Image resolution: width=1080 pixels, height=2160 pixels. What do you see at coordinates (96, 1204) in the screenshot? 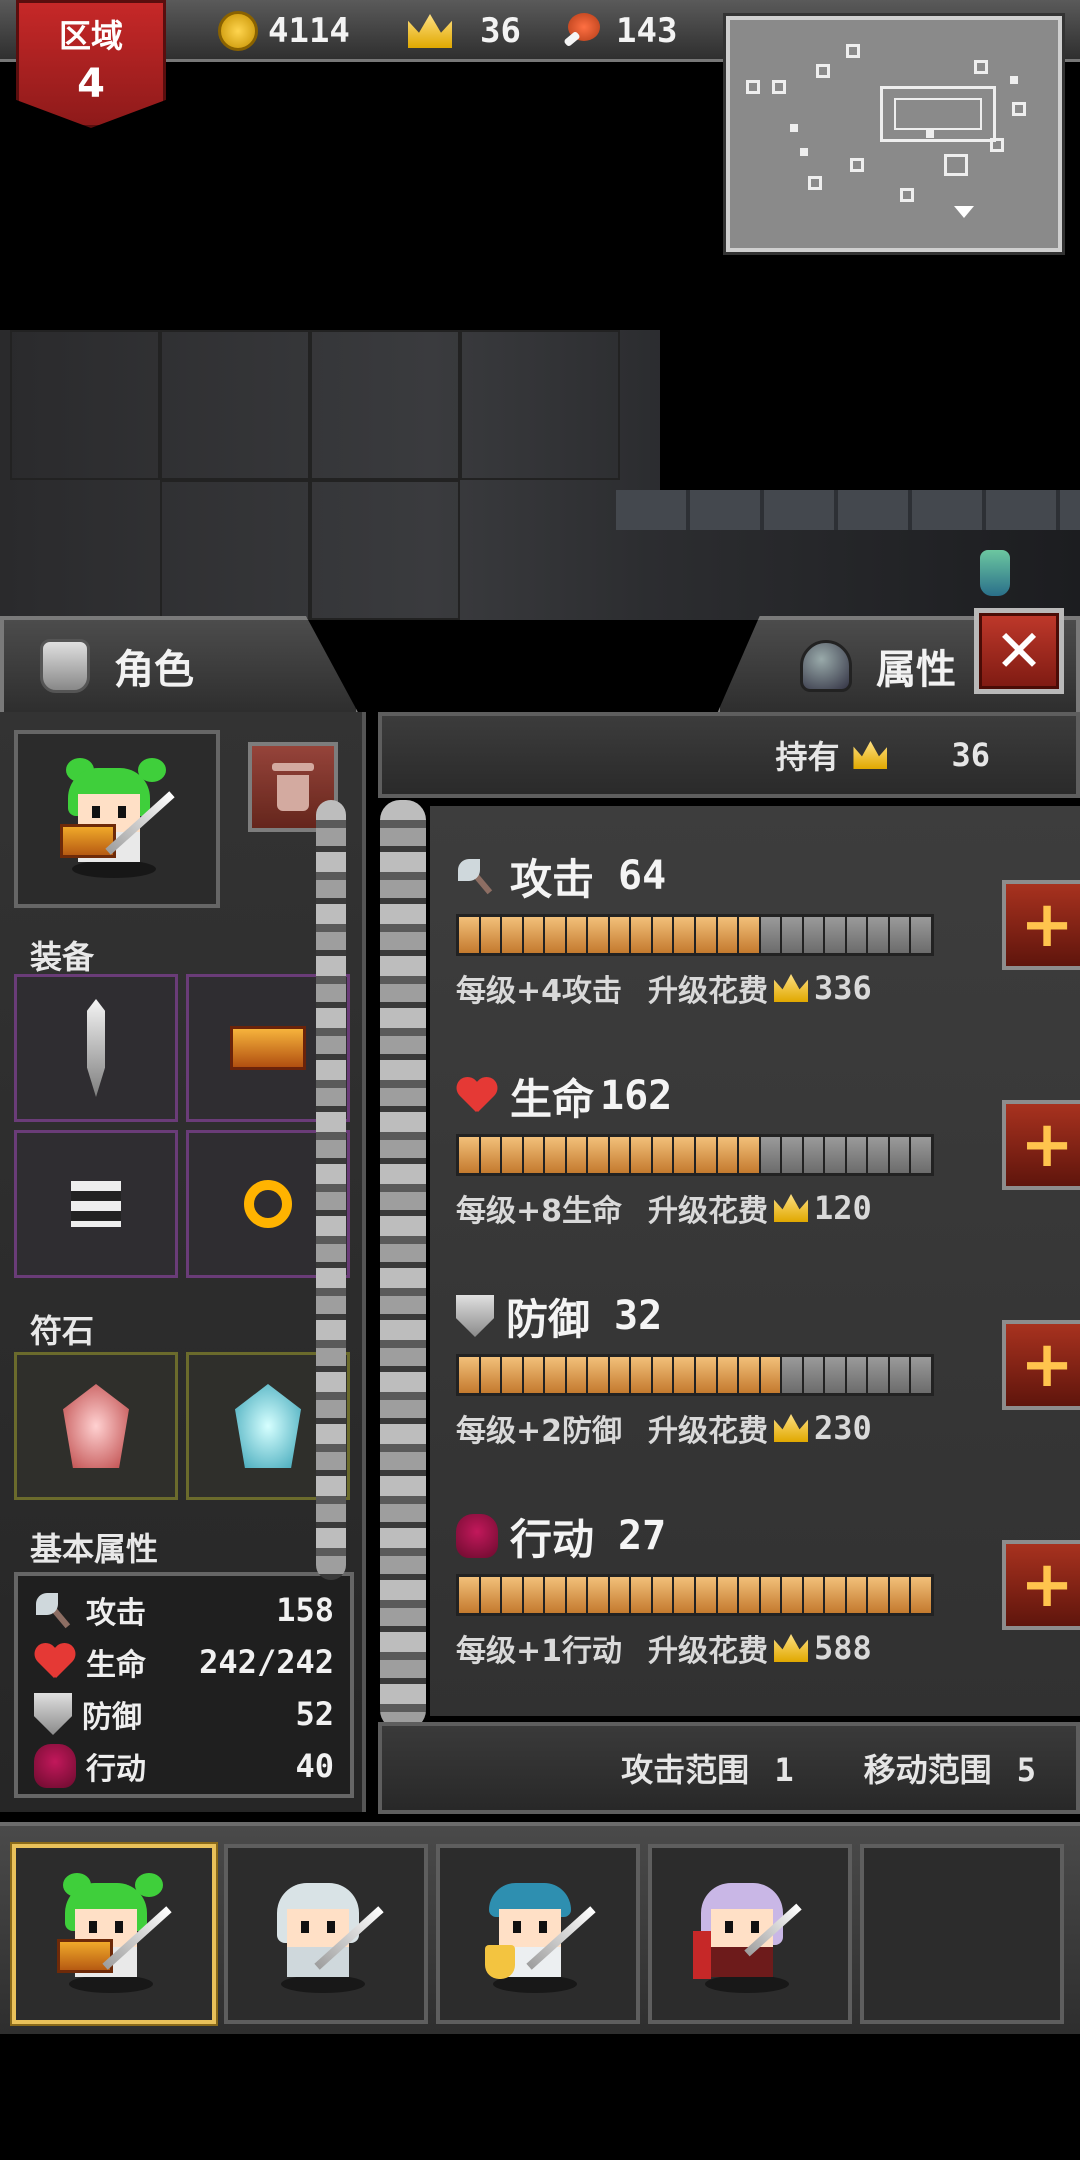
I see `equip-slot-armor` at bounding box center [96, 1204].